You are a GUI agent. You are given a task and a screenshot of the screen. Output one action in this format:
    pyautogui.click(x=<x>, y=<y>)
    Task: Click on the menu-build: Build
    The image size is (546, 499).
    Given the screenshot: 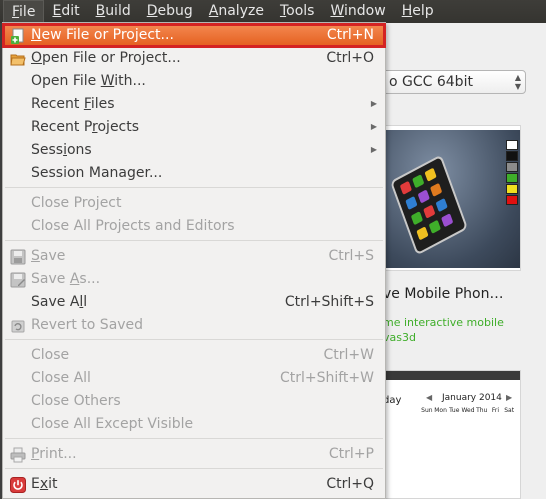 What is the action you would take?
    pyautogui.click(x=113, y=11)
    